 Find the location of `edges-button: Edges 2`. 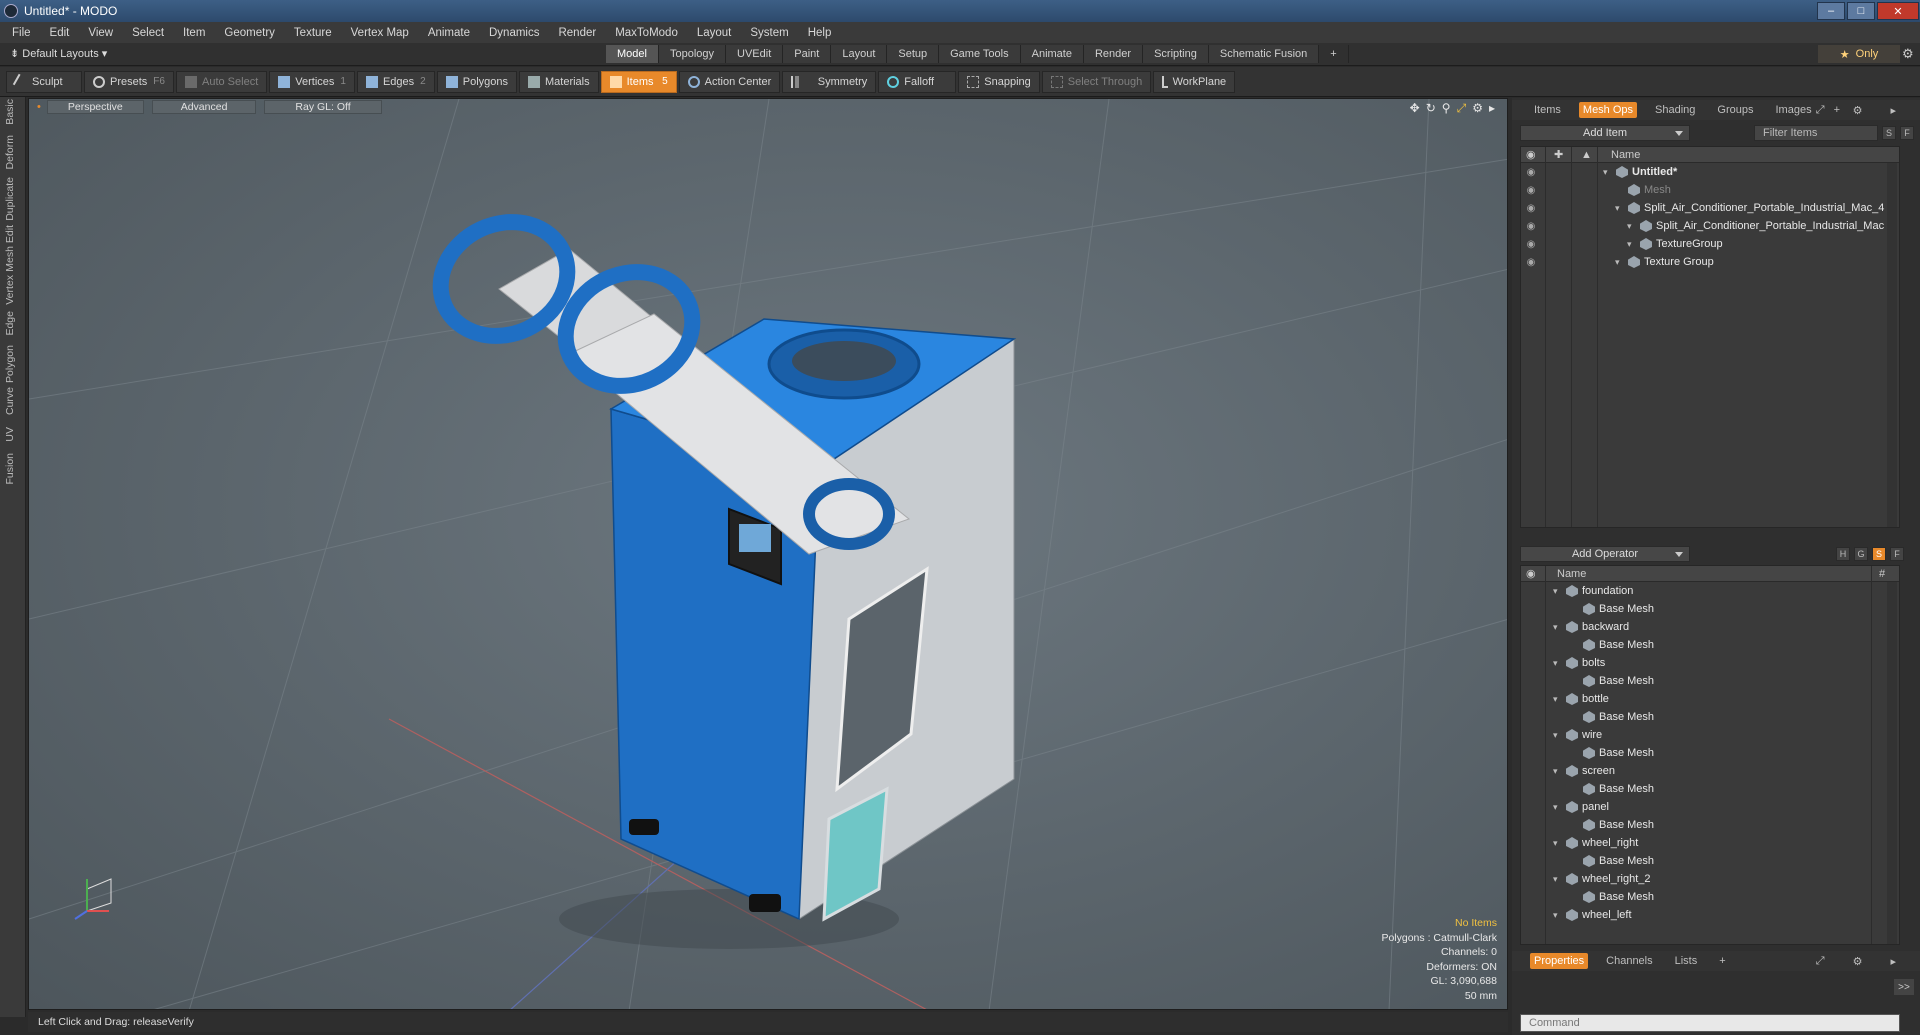

edges-button: Edges 2 is located at coordinates (395, 81).